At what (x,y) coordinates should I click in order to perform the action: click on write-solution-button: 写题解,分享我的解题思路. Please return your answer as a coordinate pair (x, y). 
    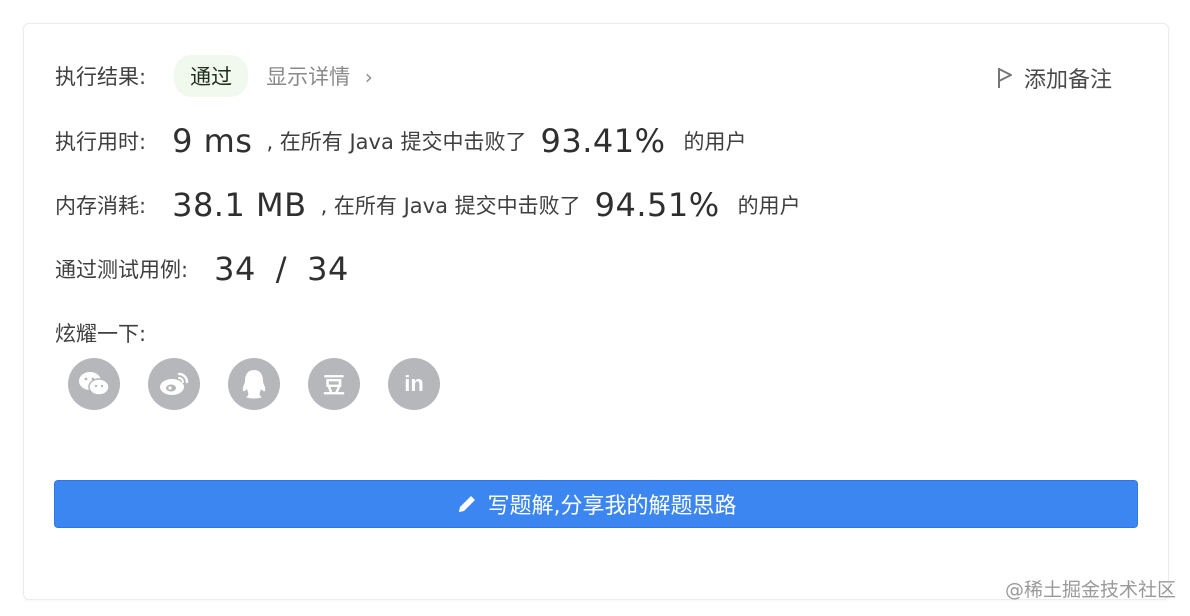
    Looking at the image, I should click on (596, 504).